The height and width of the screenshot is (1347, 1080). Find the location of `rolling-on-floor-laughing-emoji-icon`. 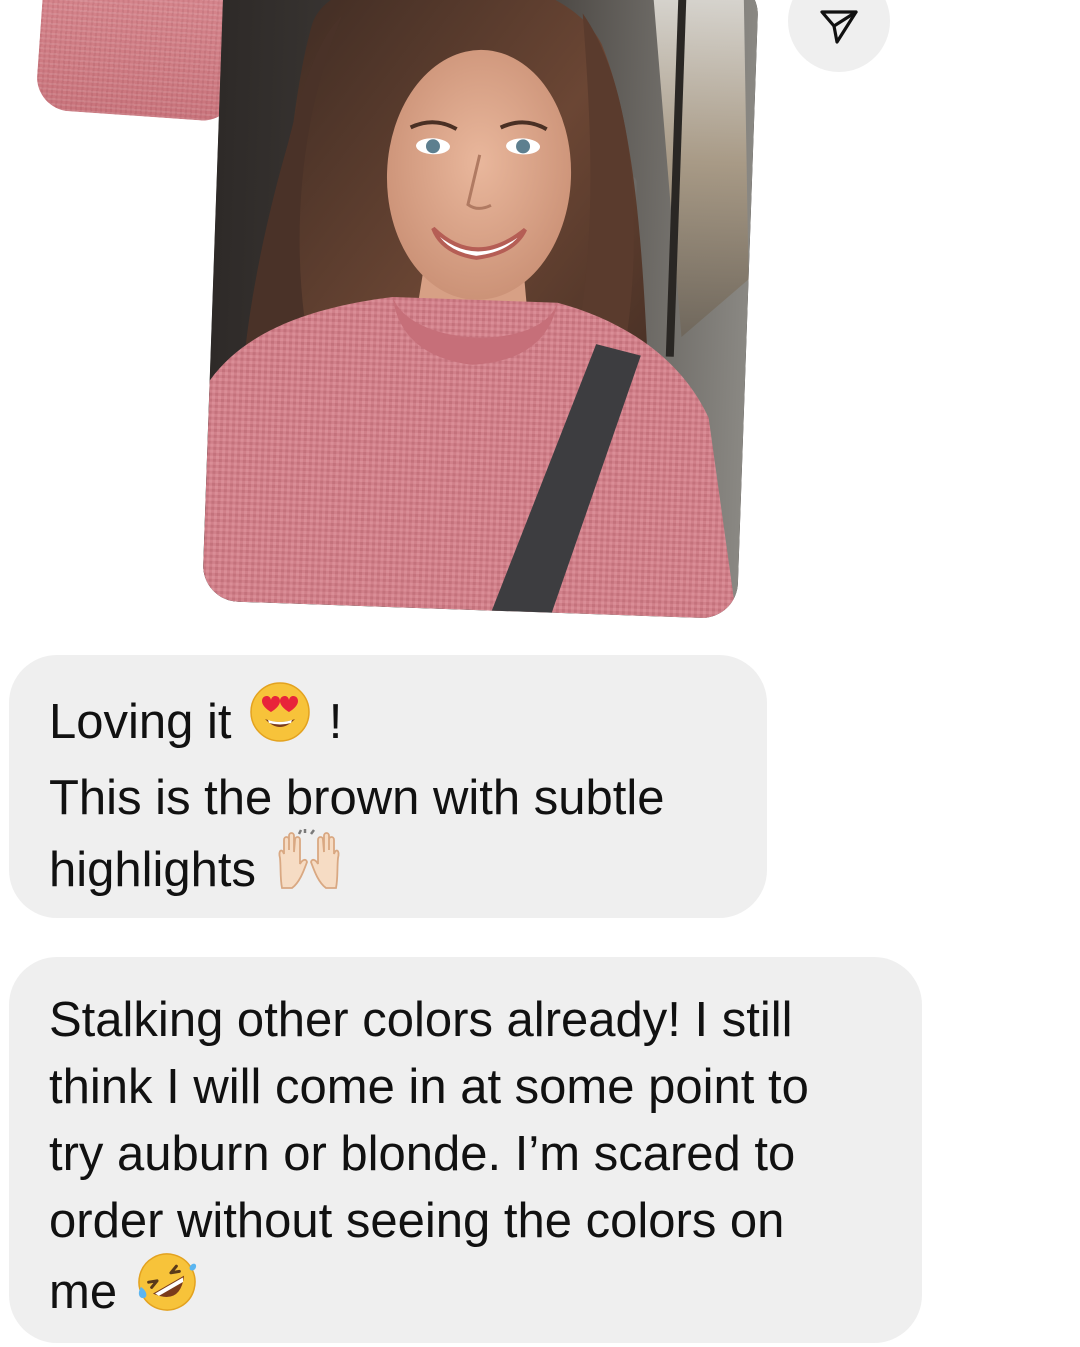

rolling-on-floor-laughing-emoji-icon is located at coordinates (167, 1291).